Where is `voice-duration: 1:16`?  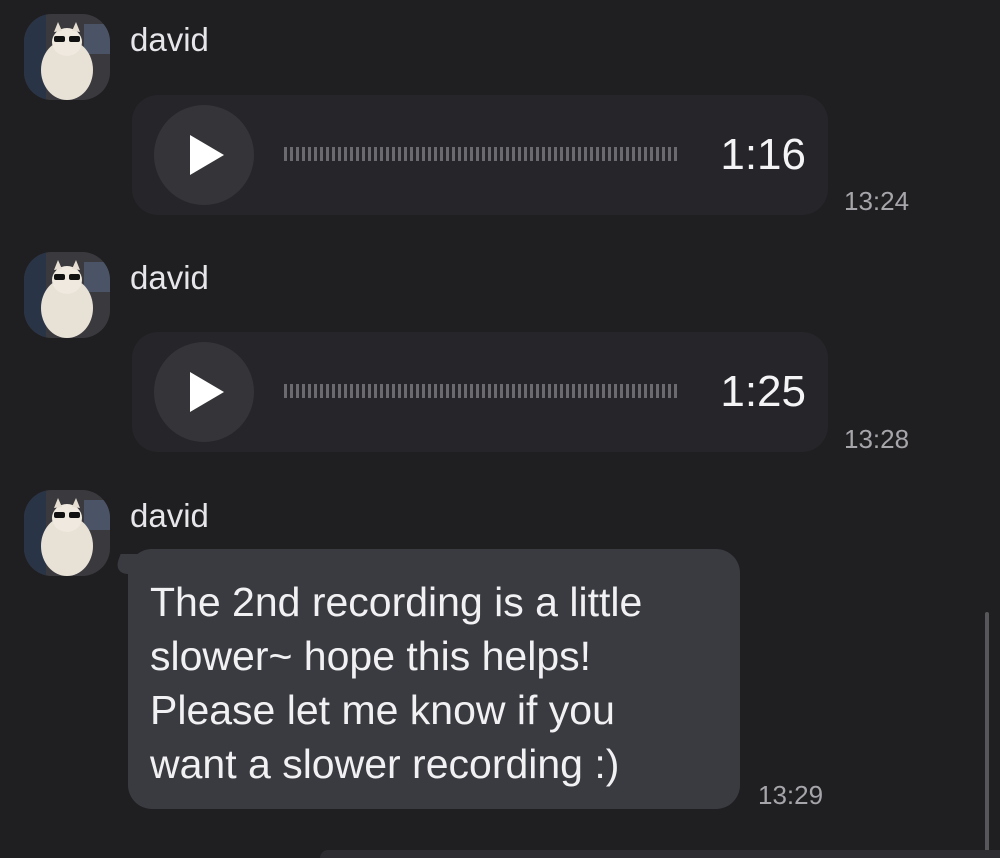
voice-duration: 1:16 is located at coordinates (763, 154).